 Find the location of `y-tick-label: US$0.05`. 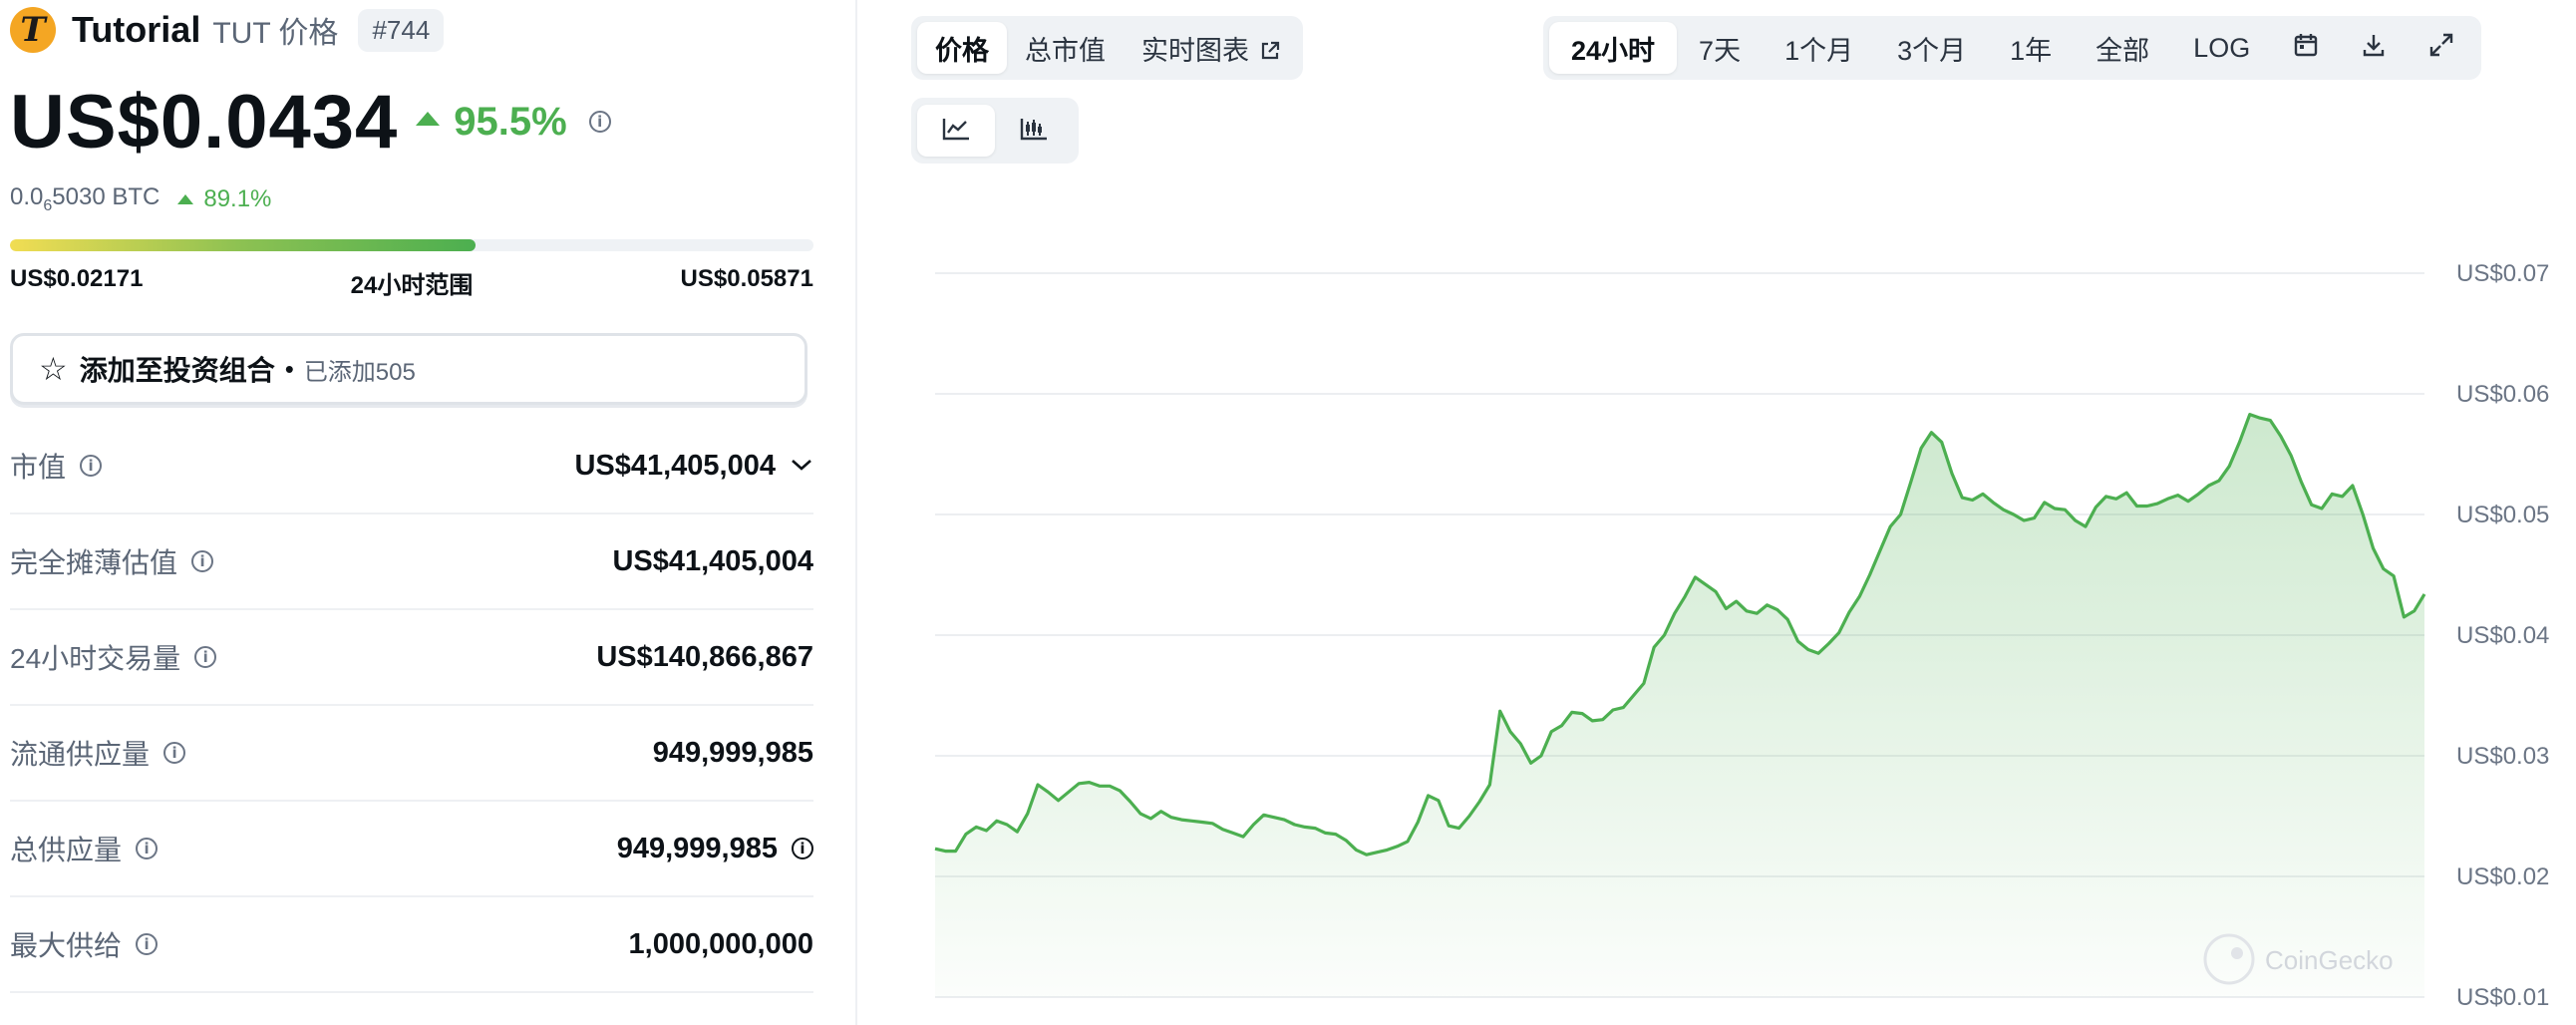

y-tick-label: US$0.05 is located at coordinates (2502, 515).